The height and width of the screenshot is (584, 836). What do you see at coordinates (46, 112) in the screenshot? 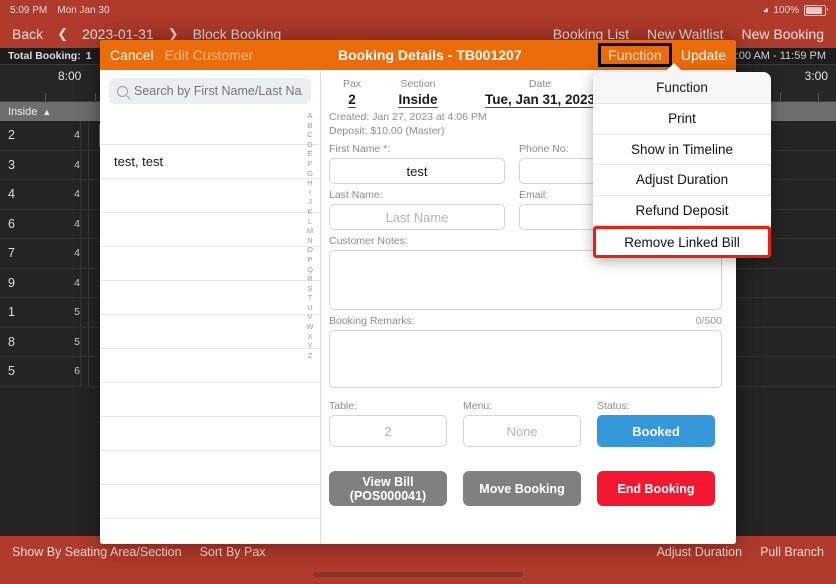
I see `chevron-up-icon: ▲` at bounding box center [46, 112].